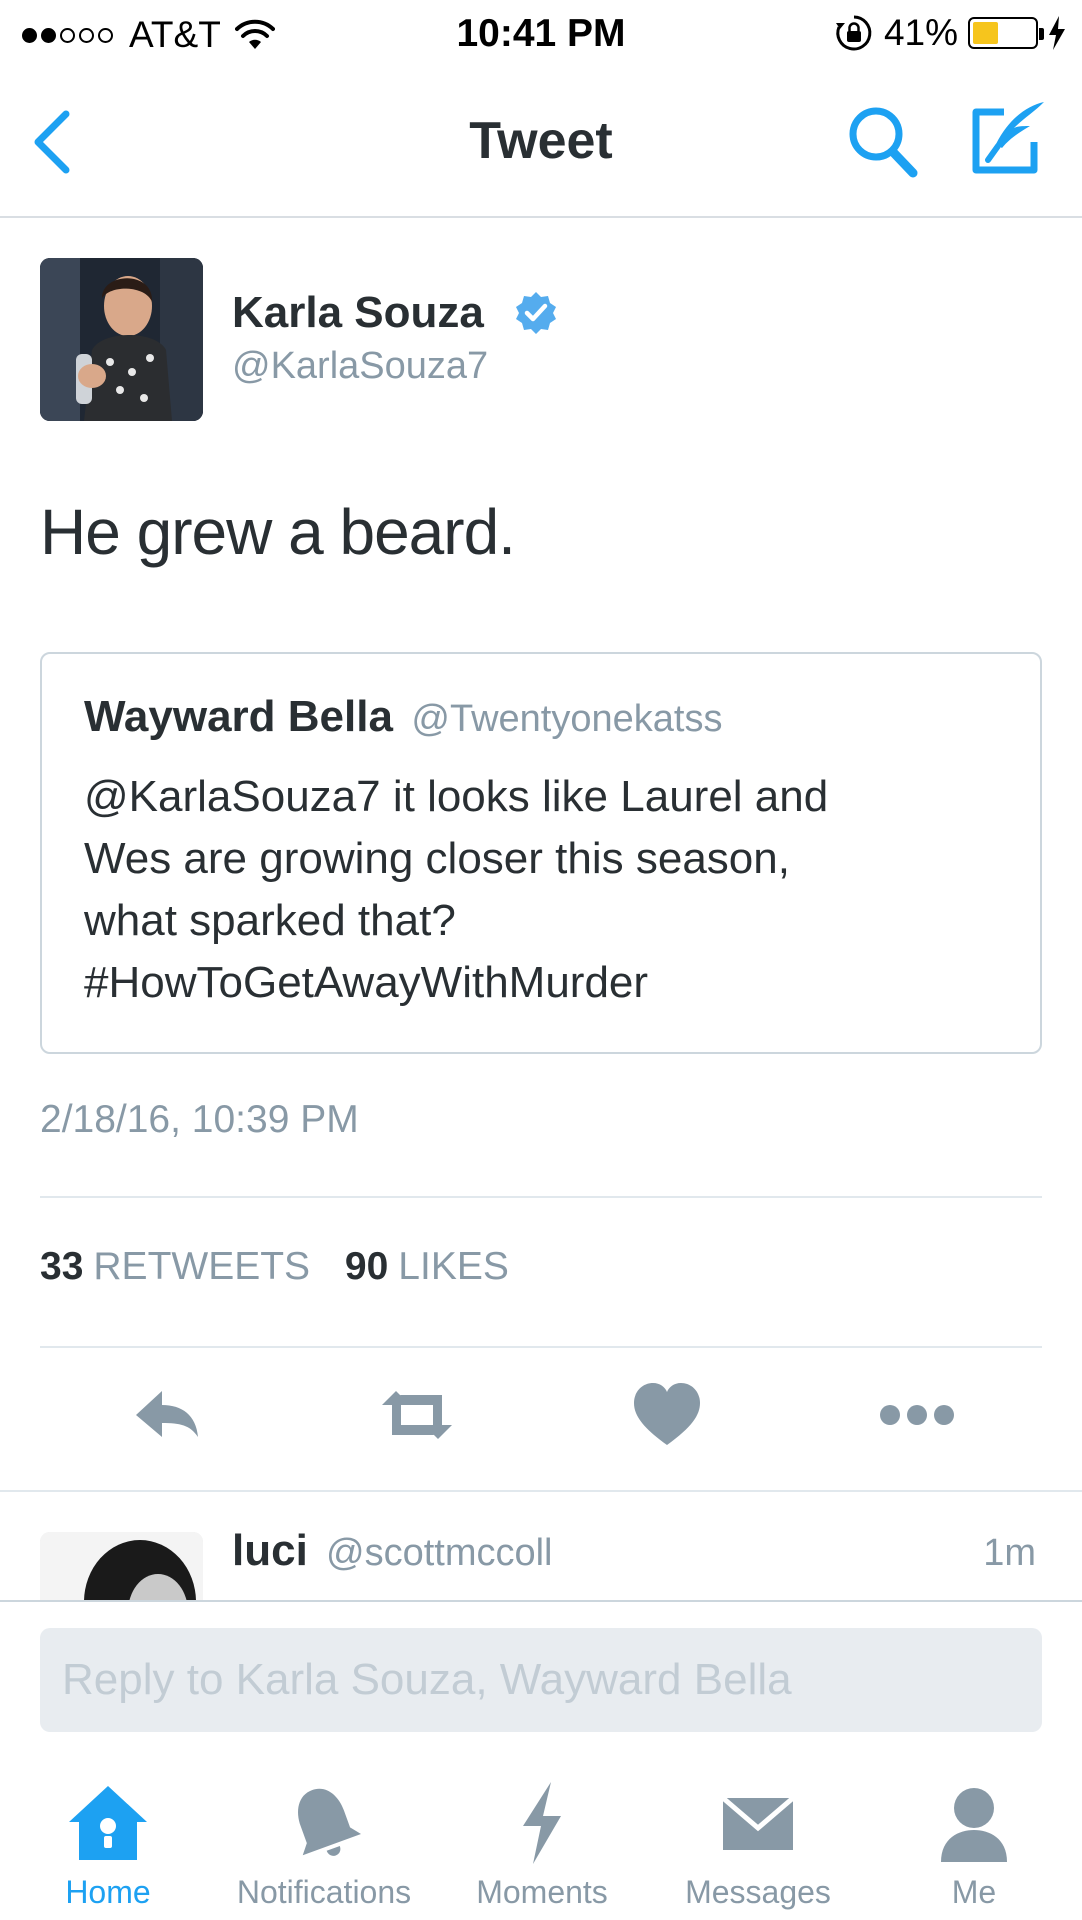 The image size is (1082, 1920). What do you see at coordinates (403, 717) in the screenshot?
I see `quoted-tweet-header: Wayward Bella @Twentyonekatss` at bounding box center [403, 717].